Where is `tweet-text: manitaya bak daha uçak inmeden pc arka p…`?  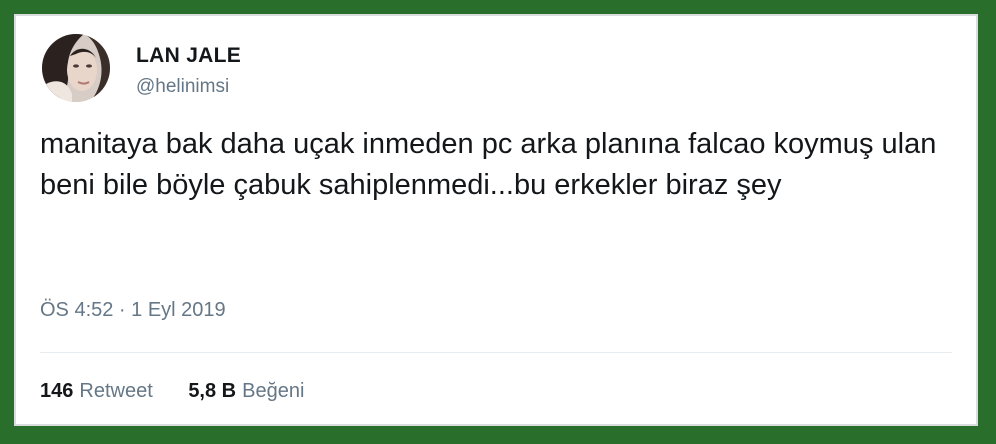
tweet-text: manitaya bak daha uçak inmeden pc arka p… is located at coordinates (488, 164).